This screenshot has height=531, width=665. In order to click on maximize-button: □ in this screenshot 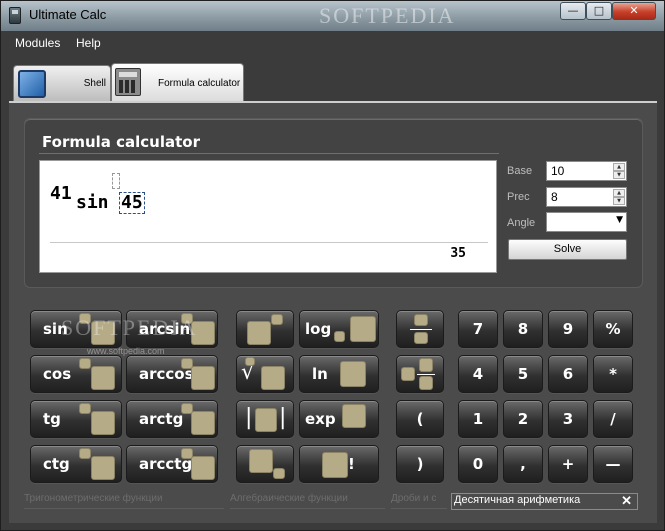, I will do `click(599, 11)`.